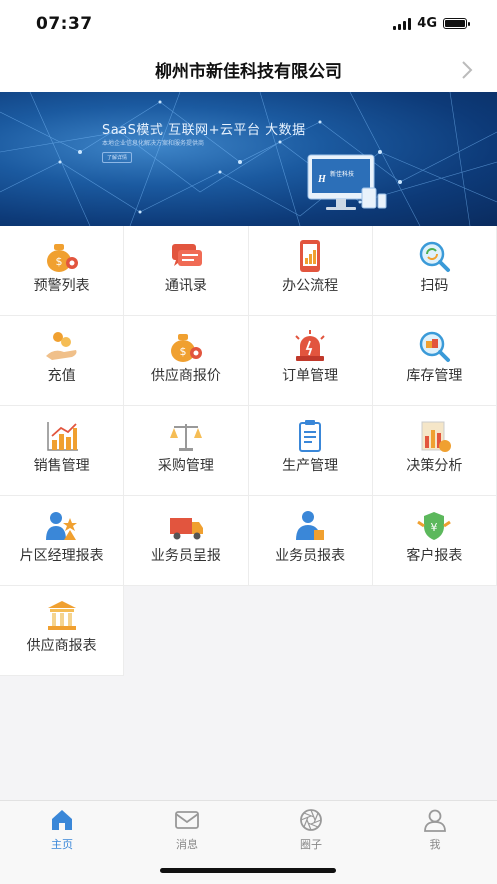  Describe the element at coordinates (62, 436) in the screenshot. I see `bar-chart-icon` at that location.